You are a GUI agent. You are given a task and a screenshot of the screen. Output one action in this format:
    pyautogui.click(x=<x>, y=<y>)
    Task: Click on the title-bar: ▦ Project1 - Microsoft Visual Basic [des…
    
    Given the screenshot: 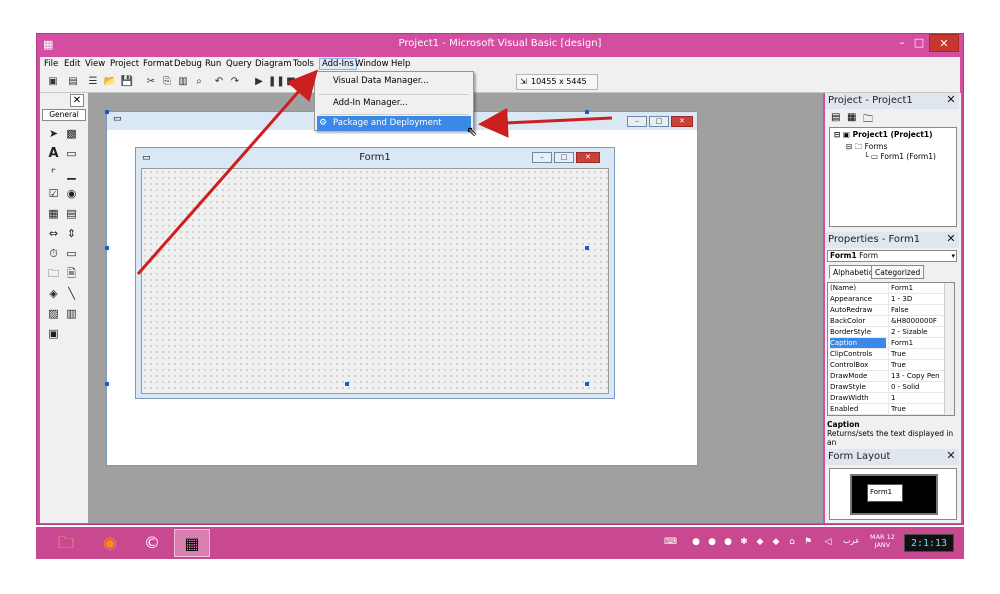 What is the action you would take?
    pyautogui.click(x=500, y=45)
    